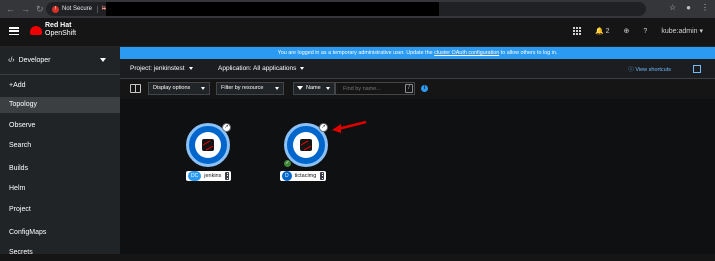 The width and height of the screenshot is (715, 261). Describe the element at coordinates (60, 169) in the screenshot. I see `sidebar-item-builds: Builds` at that location.